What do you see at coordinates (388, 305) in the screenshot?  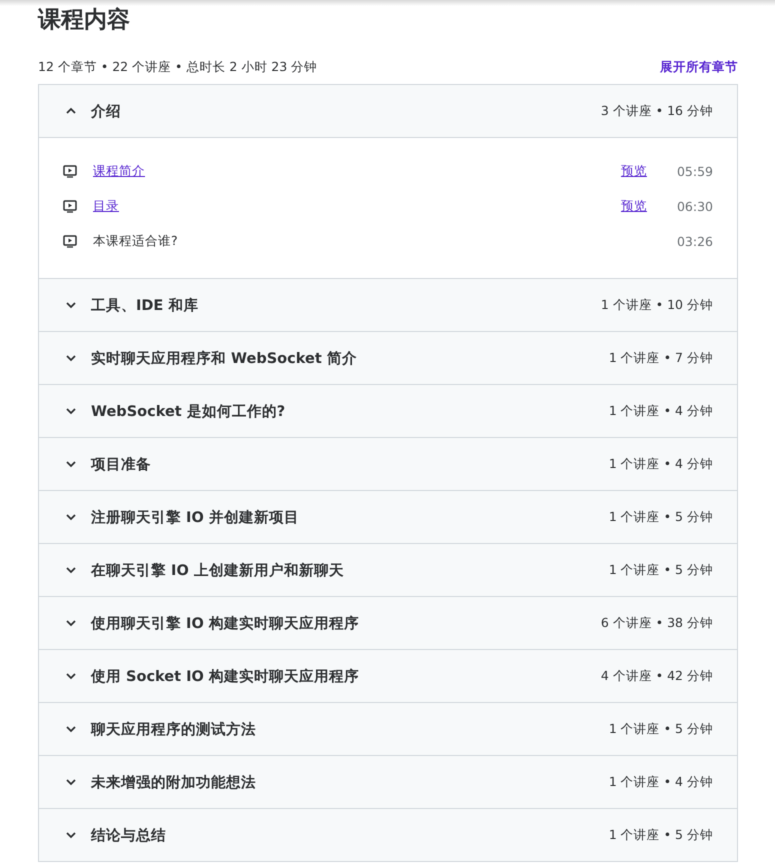 I see `section-header: 工具、IDE 和库 1 个讲座 • 10 分钟` at bounding box center [388, 305].